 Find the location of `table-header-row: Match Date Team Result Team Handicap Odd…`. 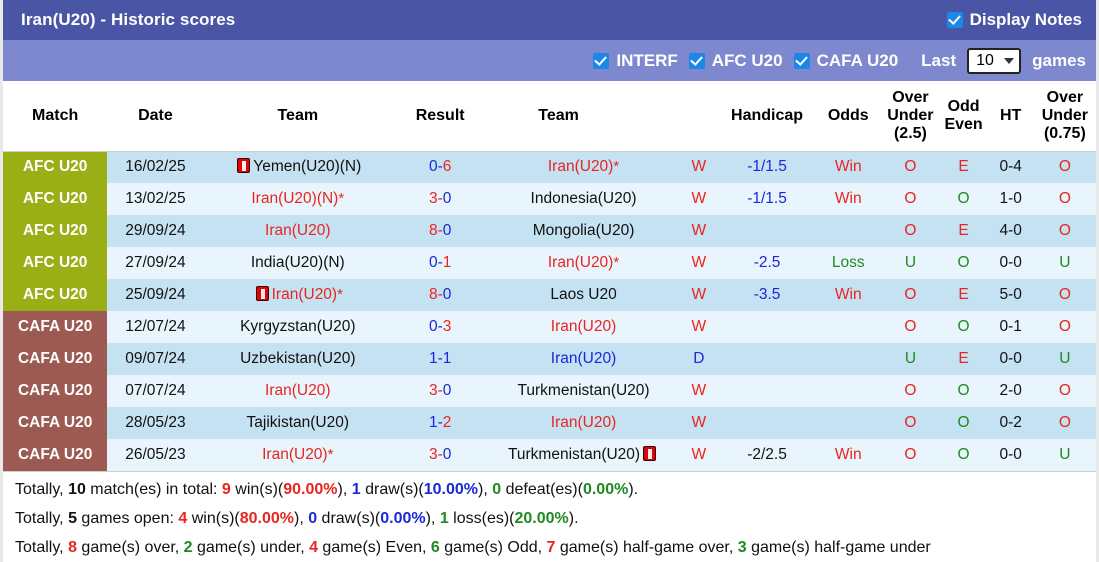

table-header-row: Match Date Team Result Team Handicap Odd… is located at coordinates (549, 116).